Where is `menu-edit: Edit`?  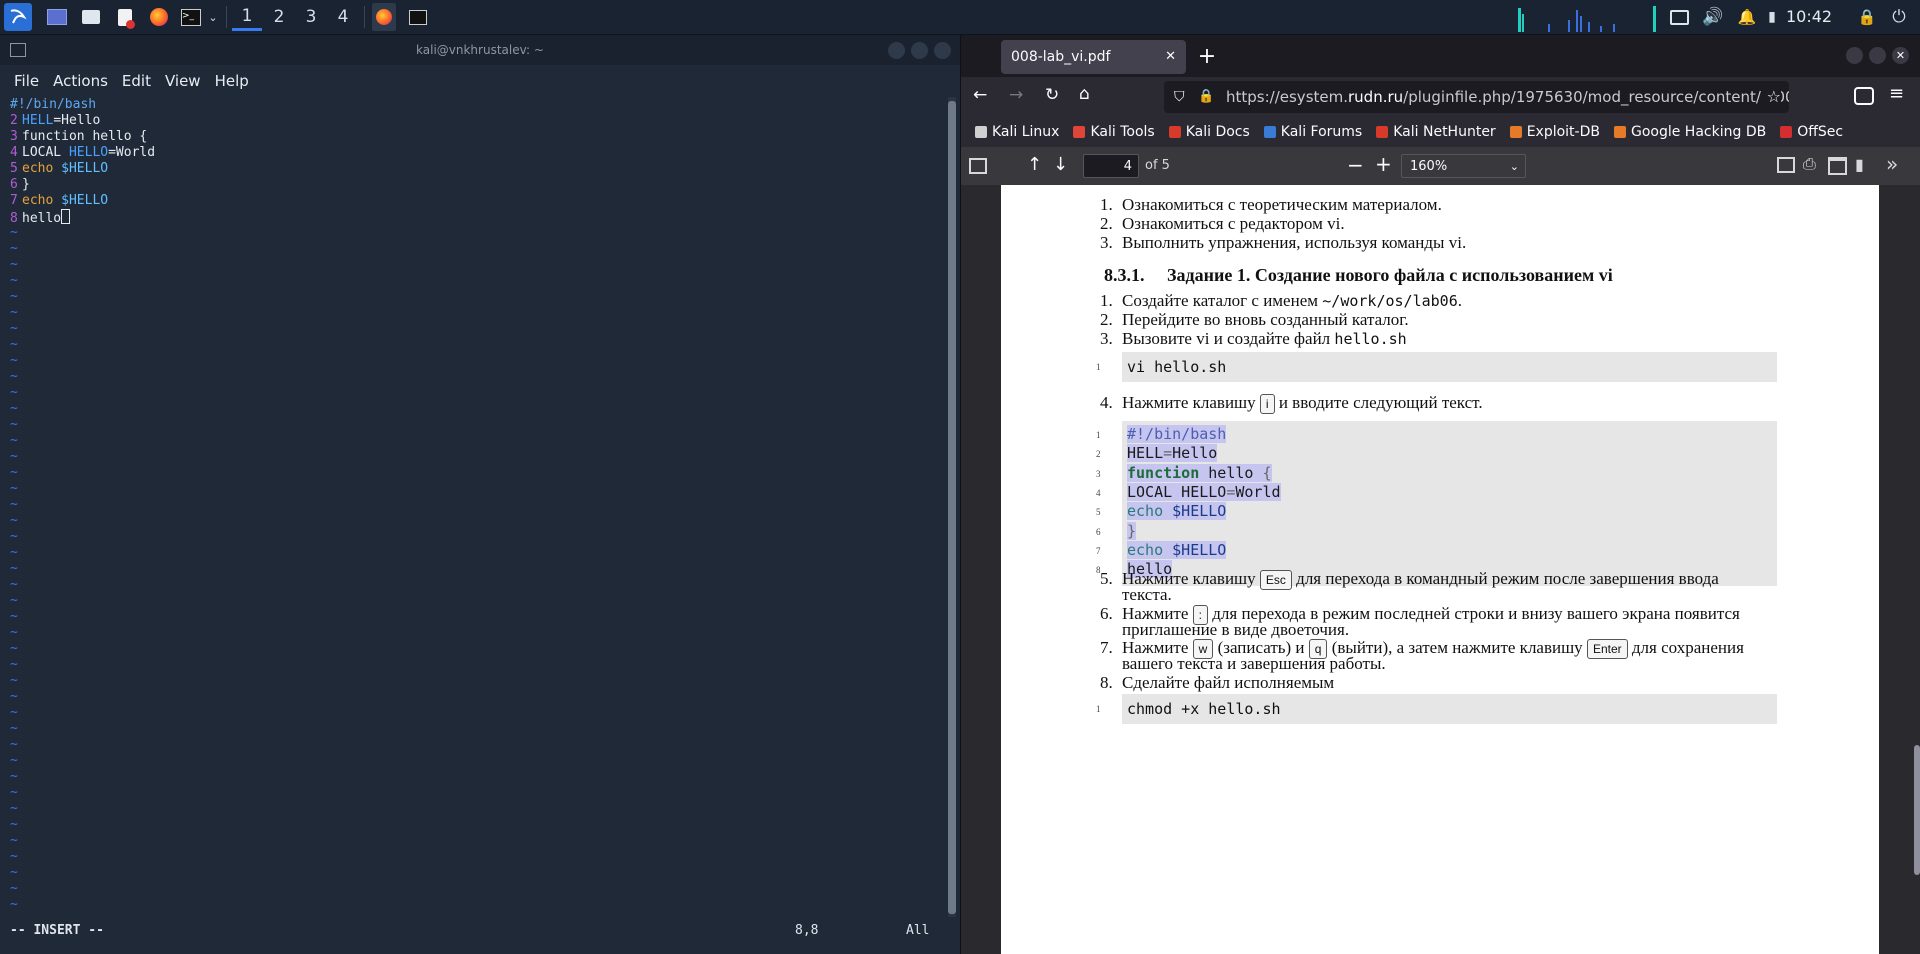 menu-edit: Edit is located at coordinates (136, 81).